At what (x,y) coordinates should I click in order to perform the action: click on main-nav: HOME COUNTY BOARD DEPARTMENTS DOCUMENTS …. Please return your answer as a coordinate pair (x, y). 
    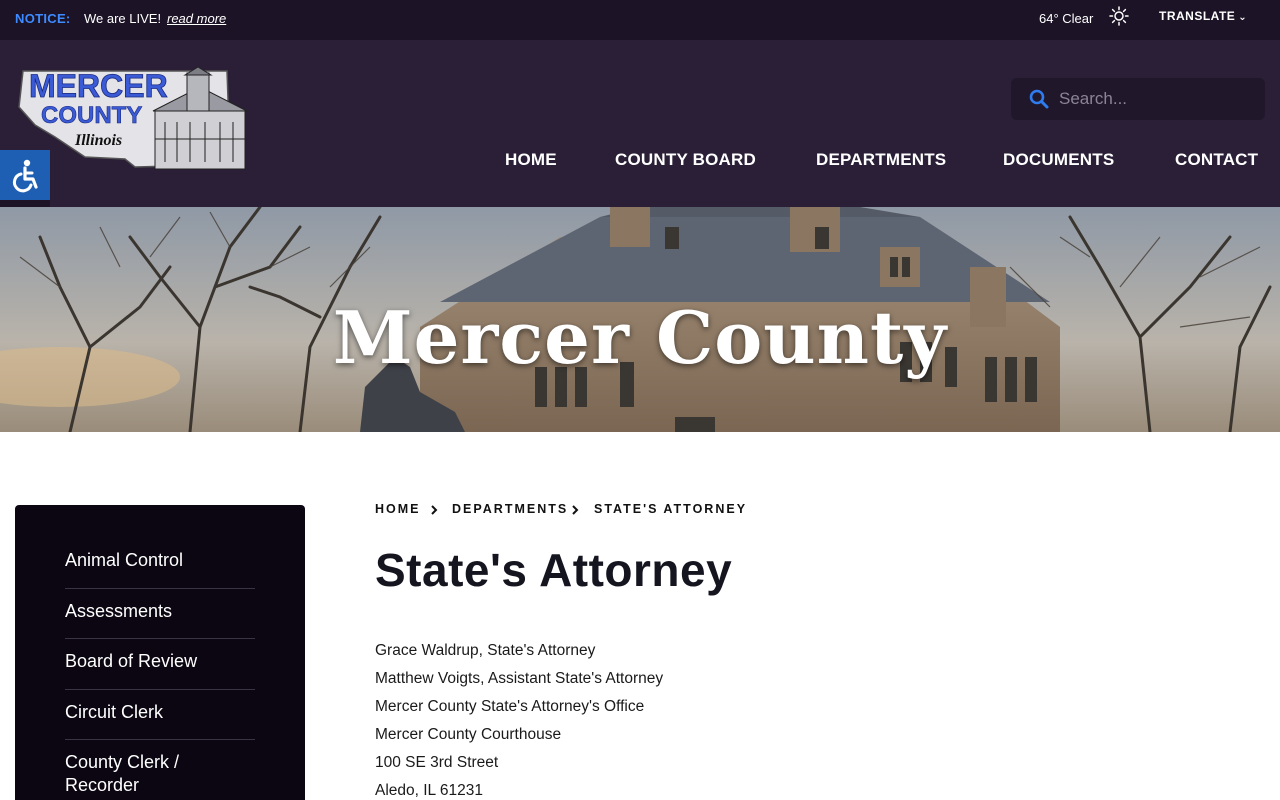
    Looking at the image, I should click on (640, 162).